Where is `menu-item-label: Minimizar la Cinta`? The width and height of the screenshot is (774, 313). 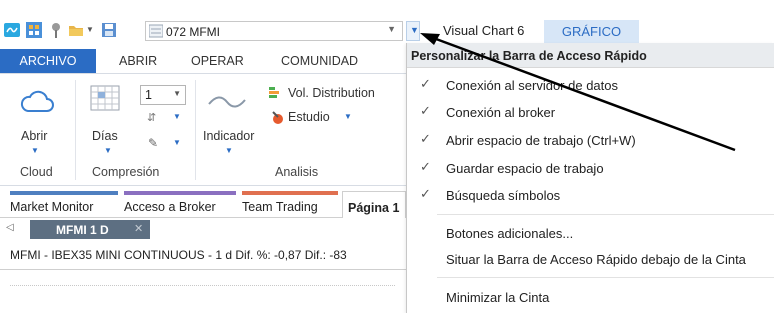
menu-item-label: Minimizar la Cinta is located at coordinates (498, 297).